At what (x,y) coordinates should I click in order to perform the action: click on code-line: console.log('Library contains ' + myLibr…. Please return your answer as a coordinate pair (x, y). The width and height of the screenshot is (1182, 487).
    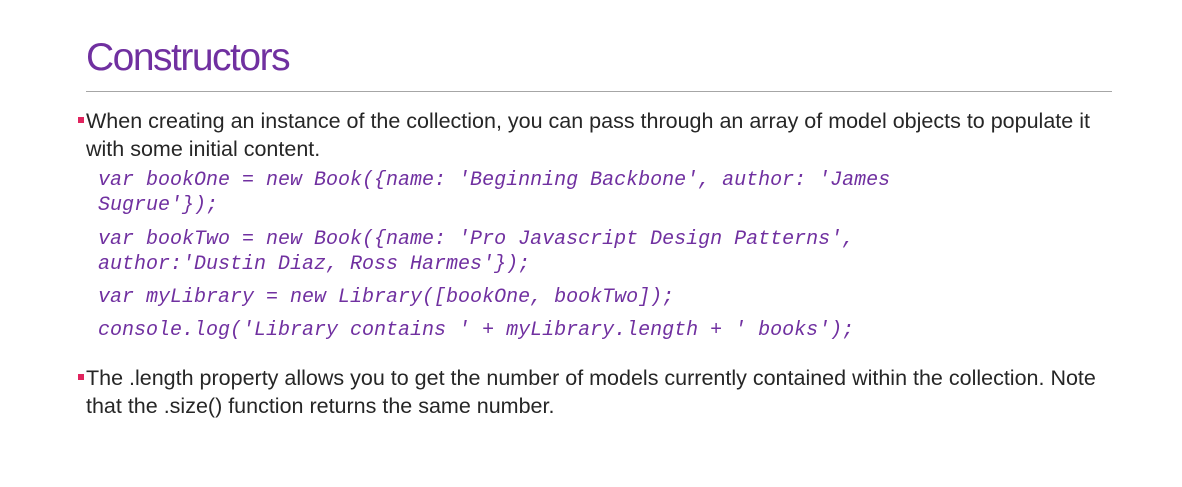
    Looking at the image, I should click on (476, 330).